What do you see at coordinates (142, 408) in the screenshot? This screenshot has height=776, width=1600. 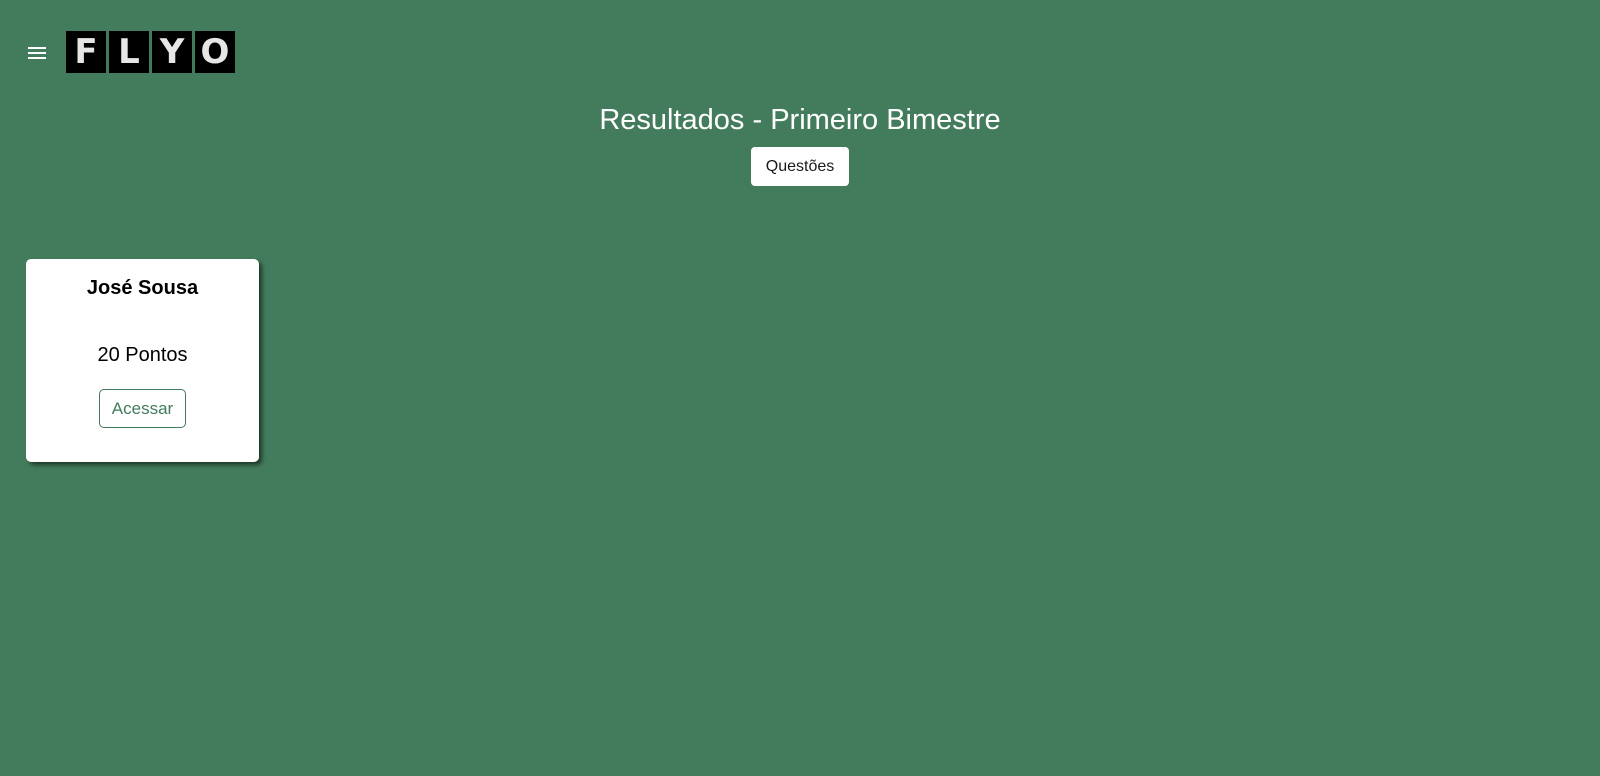 I see `access-button: Acessar` at bounding box center [142, 408].